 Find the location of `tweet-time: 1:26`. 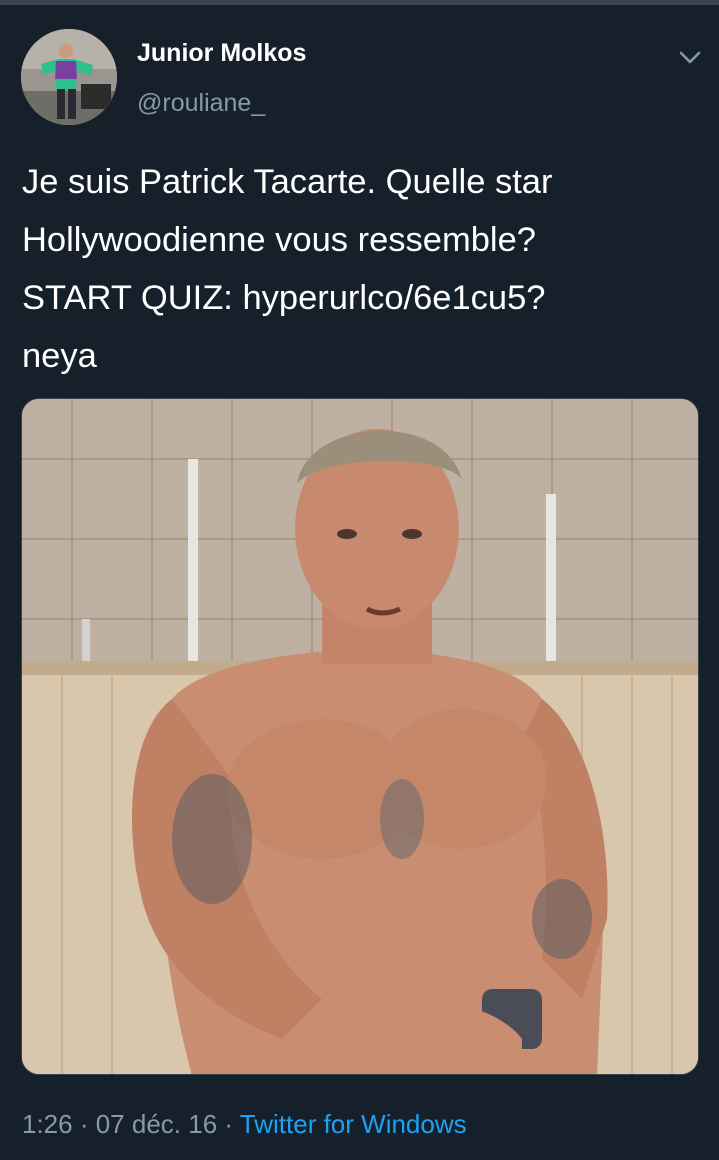

tweet-time: 1:26 is located at coordinates (47, 1124).